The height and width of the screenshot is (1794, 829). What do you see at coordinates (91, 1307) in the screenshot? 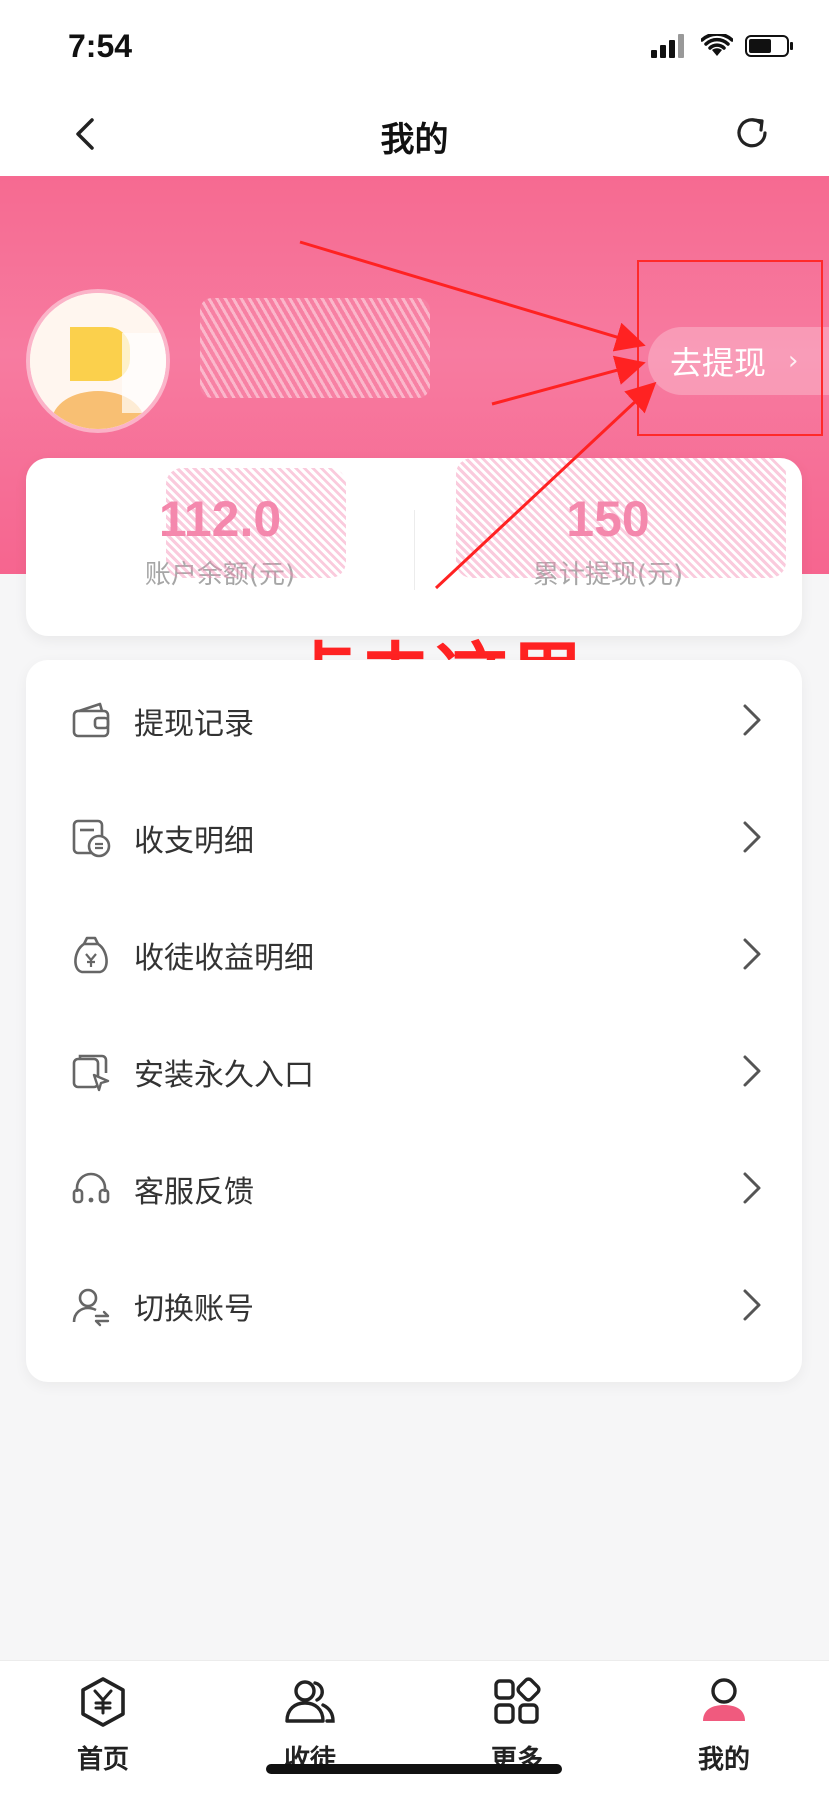
I see `switch-account-icon` at bounding box center [91, 1307].